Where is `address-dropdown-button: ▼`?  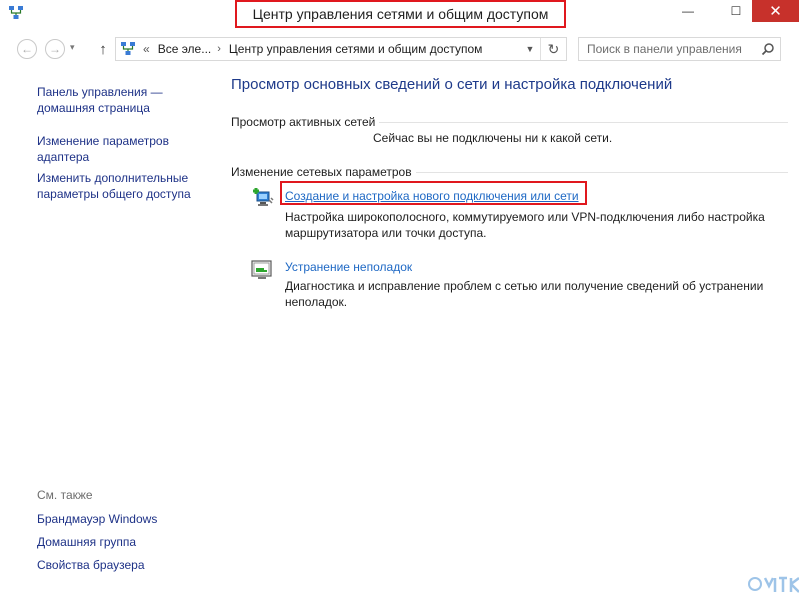
address-dropdown-button: ▼ is located at coordinates (530, 49).